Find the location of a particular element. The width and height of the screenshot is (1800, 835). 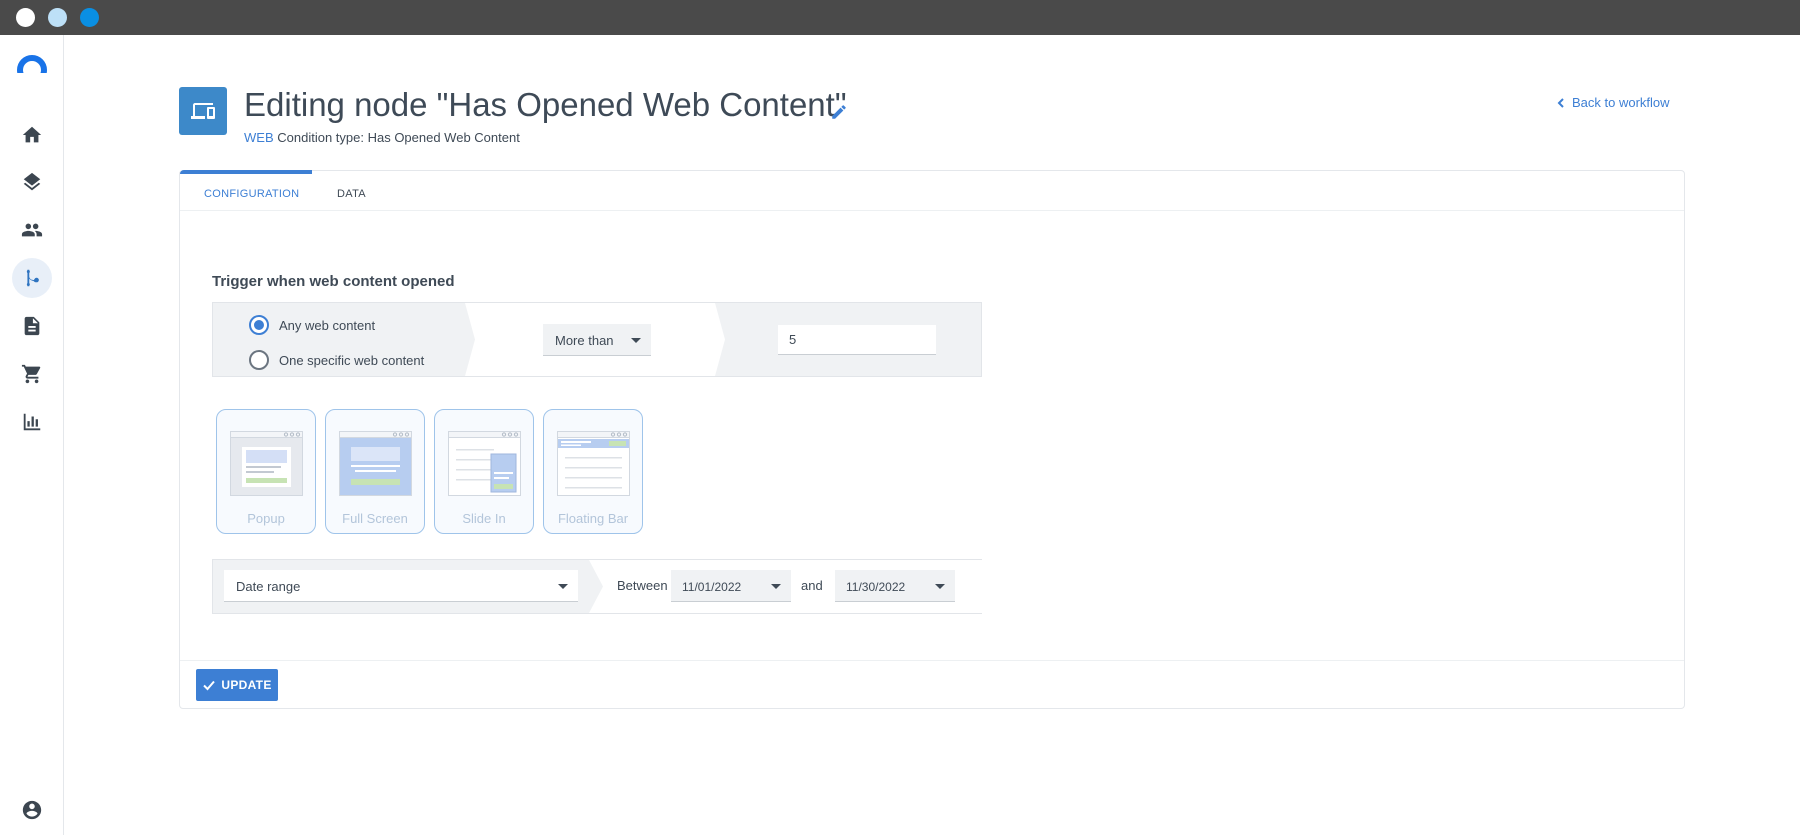

date-mode-value: Date range is located at coordinates (268, 586).